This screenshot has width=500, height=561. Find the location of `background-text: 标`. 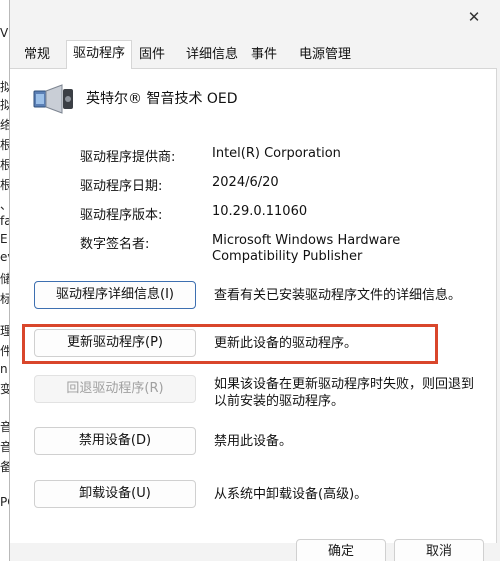

background-text: 标 is located at coordinates (4, 298).